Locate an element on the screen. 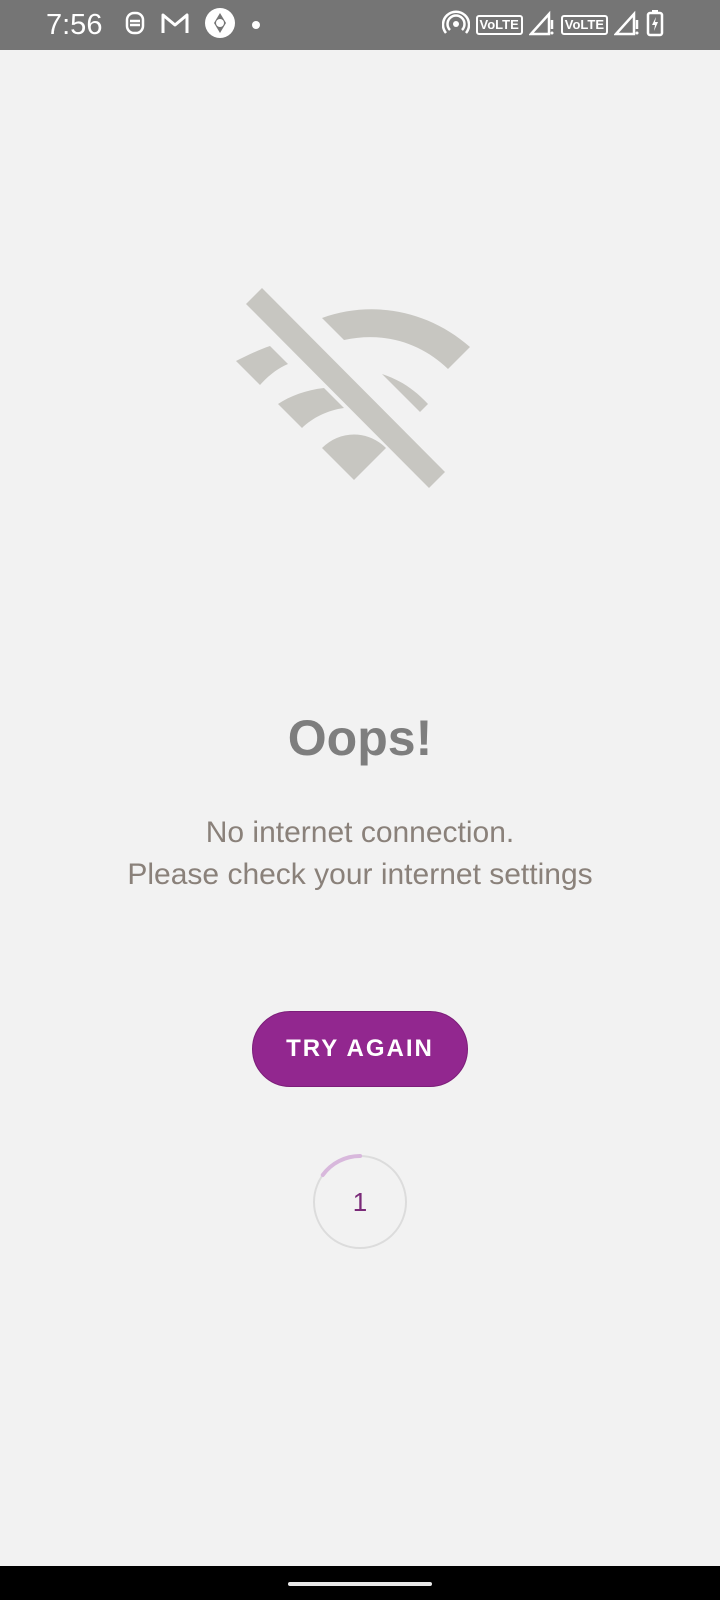 The width and height of the screenshot is (720, 1600). notification-dot-icon is located at coordinates (256, 25).